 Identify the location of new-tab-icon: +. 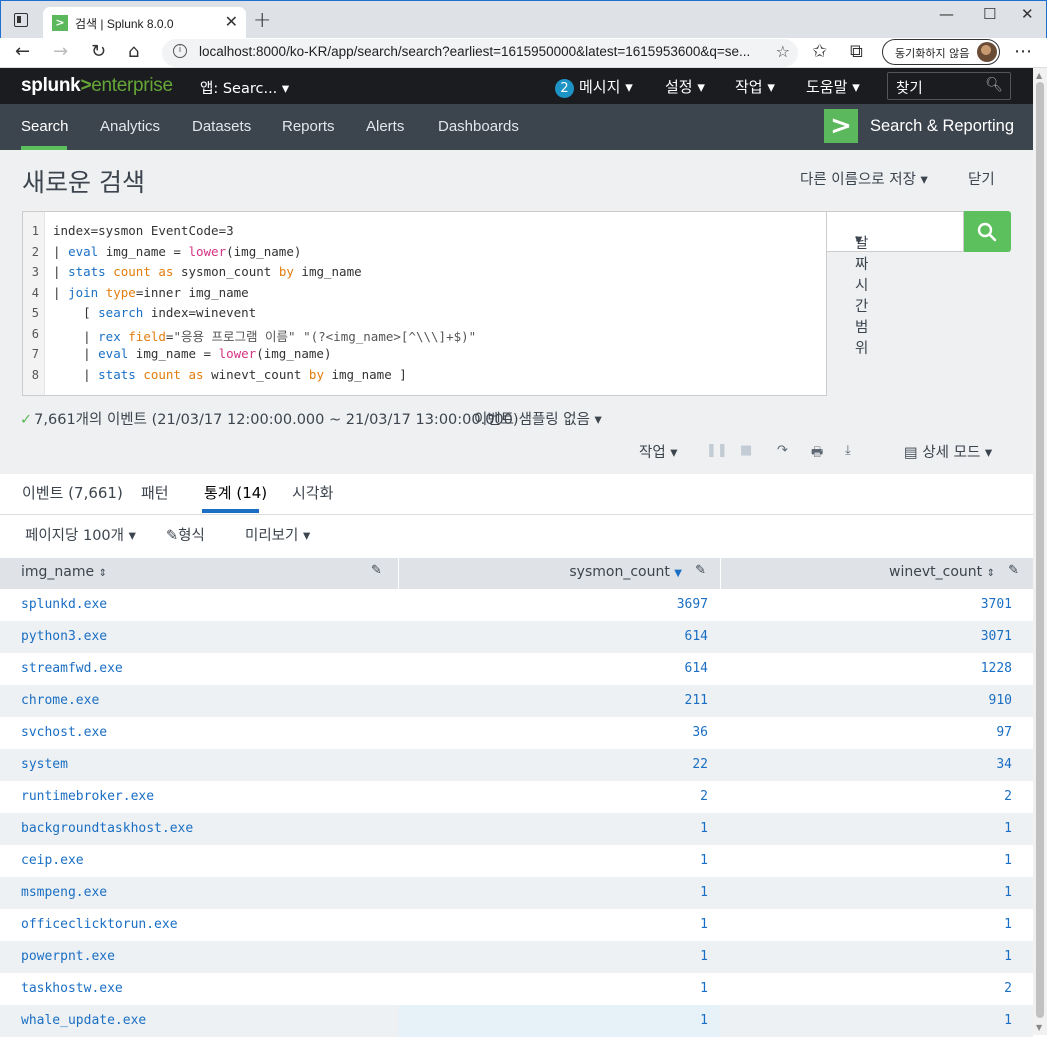
(262, 20).